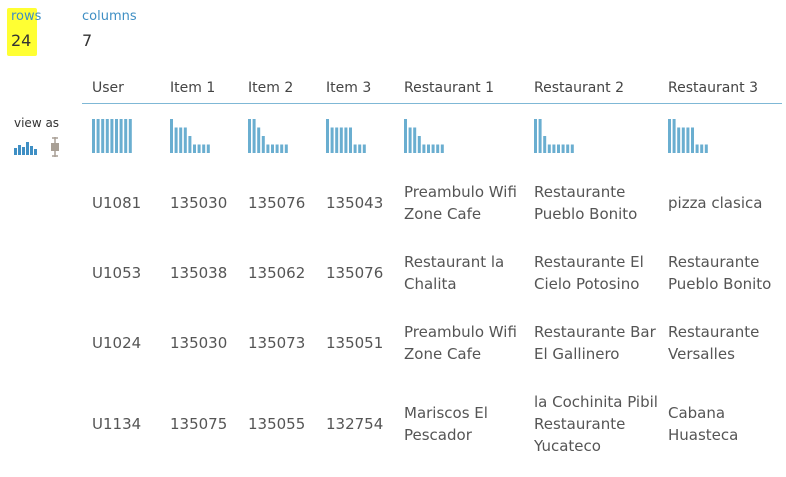  I want to click on column-header-restaurant-3: Restaurant 3, so click(720, 88).